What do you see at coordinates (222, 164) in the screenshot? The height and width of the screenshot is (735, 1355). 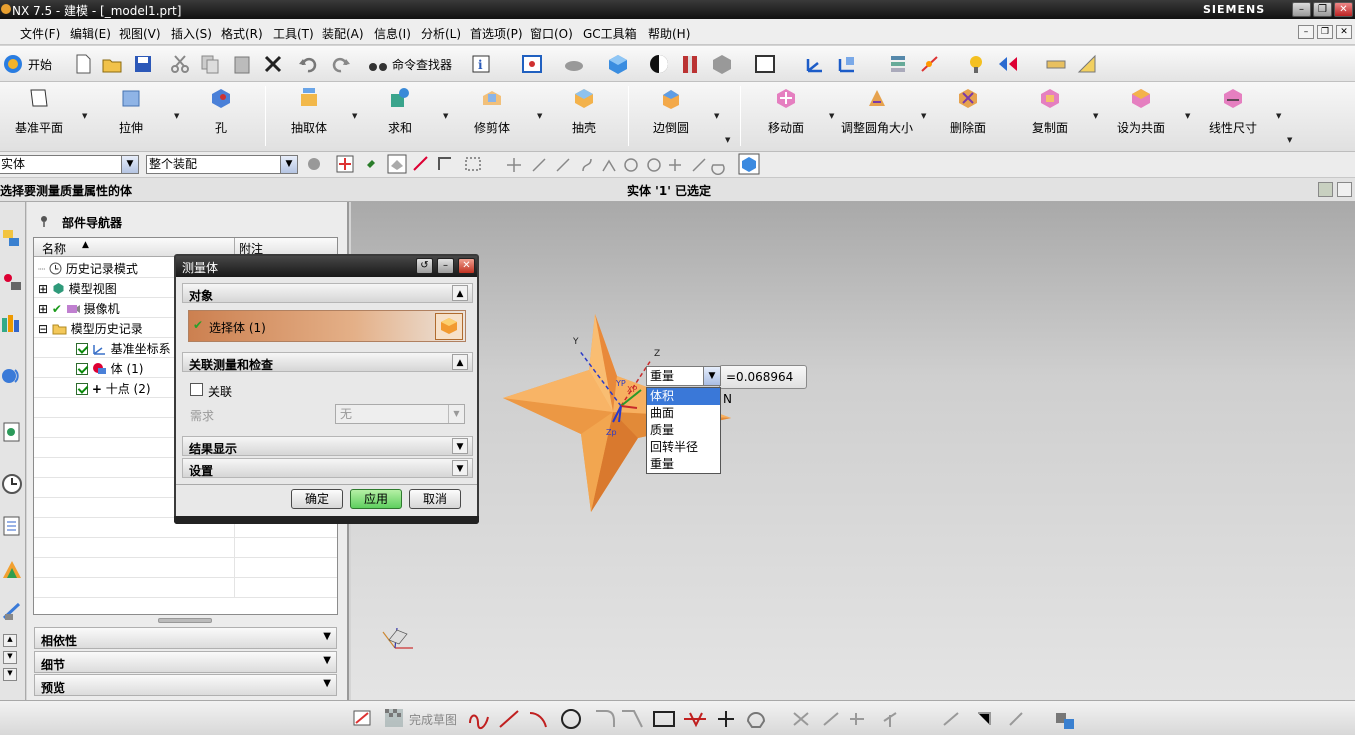 I see `scope-filter-select: 整个装配 ▼` at bounding box center [222, 164].